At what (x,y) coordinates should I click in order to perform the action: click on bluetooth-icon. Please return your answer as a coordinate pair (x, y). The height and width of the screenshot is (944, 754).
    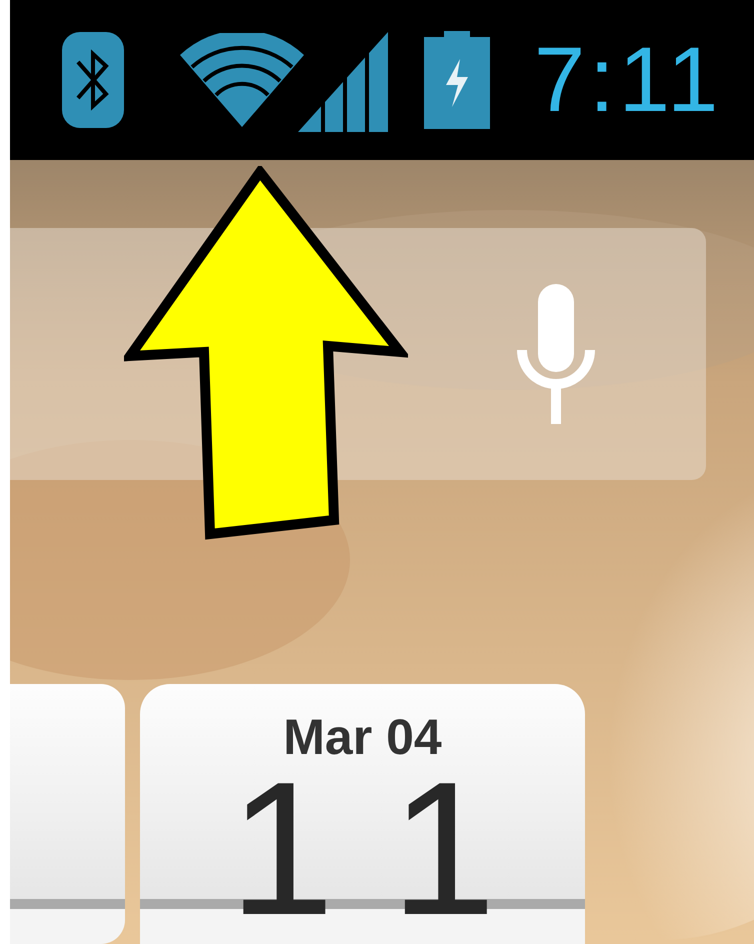
    Looking at the image, I should click on (93, 80).